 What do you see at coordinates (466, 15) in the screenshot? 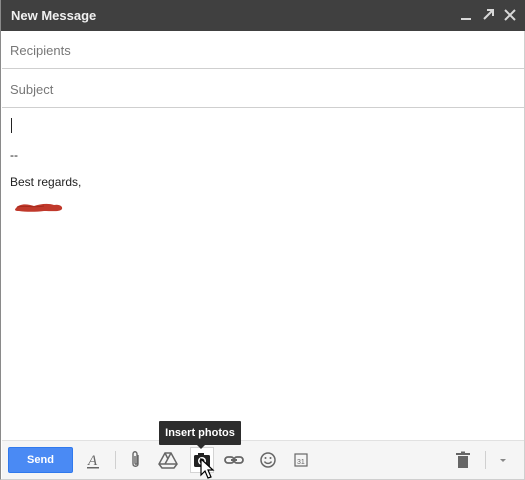
I see `minimize-icon` at bounding box center [466, 15].